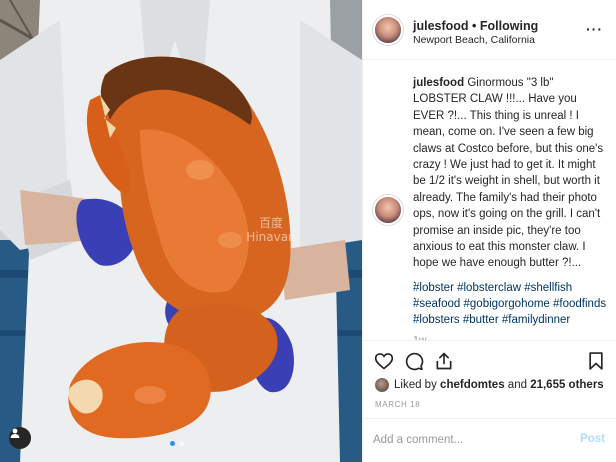  What do you see at coordinates (474, 40) in the screenshot?
I see `post-location: Newport Beach, California` at bounding box center [474, 40].